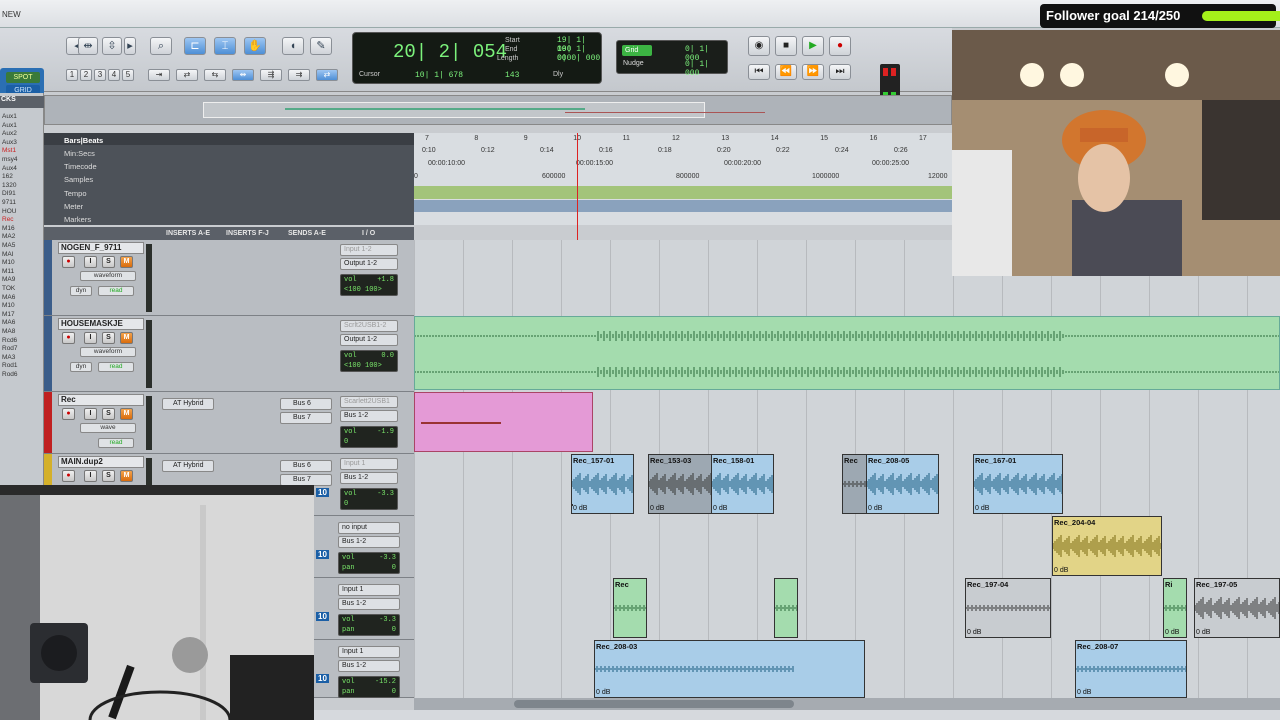 The image size is (1280, 720). What do you see at coordinates (112, 46) in the screenshot?
I see `zoom-vertical-icon: ⇳` at bounding box center [112, 46].